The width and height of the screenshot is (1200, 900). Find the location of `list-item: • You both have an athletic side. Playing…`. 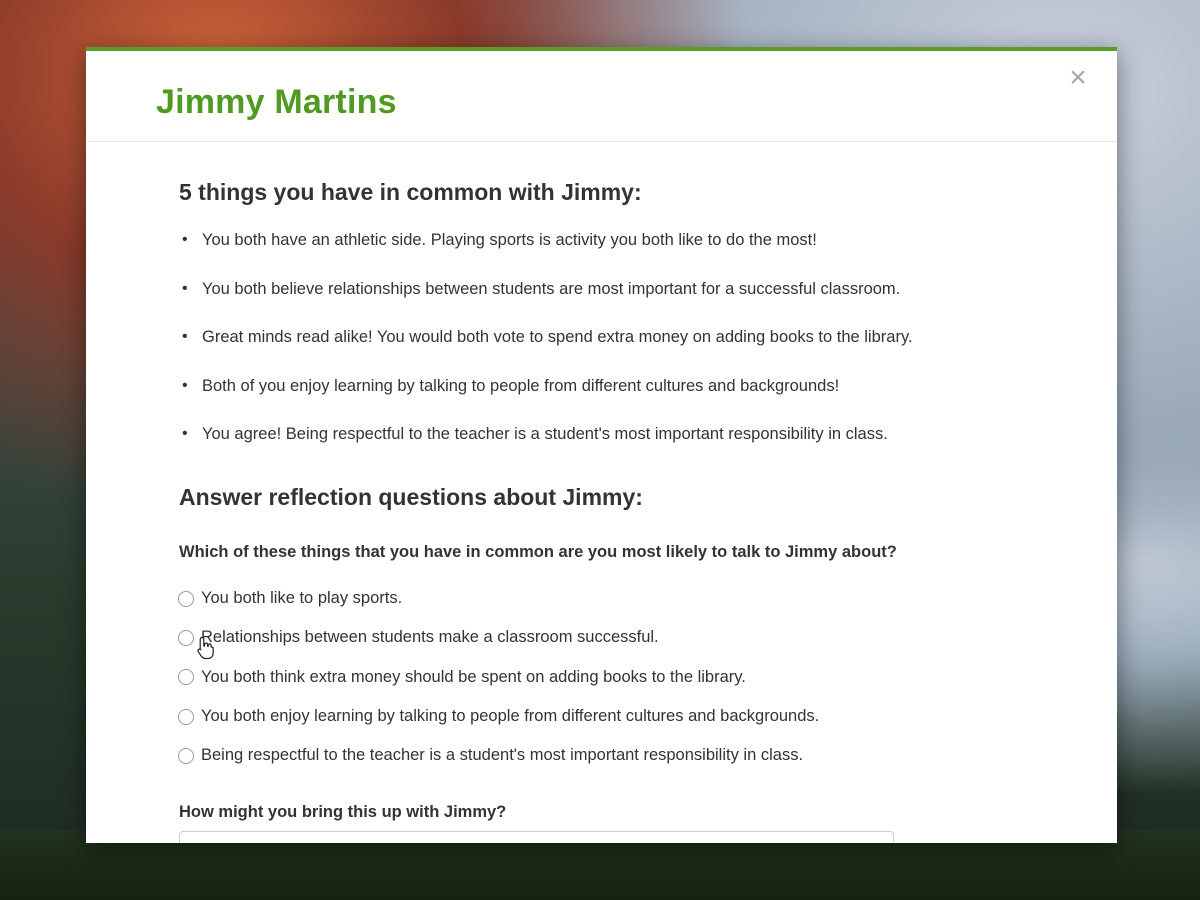

list-item: • You both have an athletic side. Playing… is located at coordinates (619, 252).